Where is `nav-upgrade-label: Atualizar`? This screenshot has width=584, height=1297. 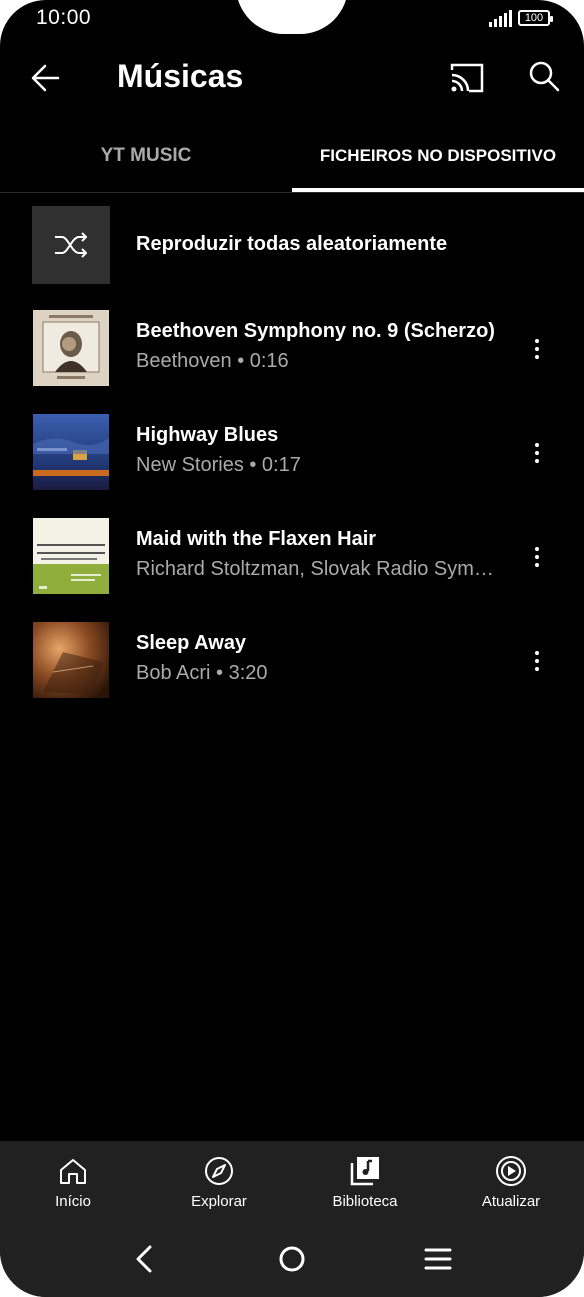 nav-upgrade-label: Atualizar is located at coordinates (511, 1201).